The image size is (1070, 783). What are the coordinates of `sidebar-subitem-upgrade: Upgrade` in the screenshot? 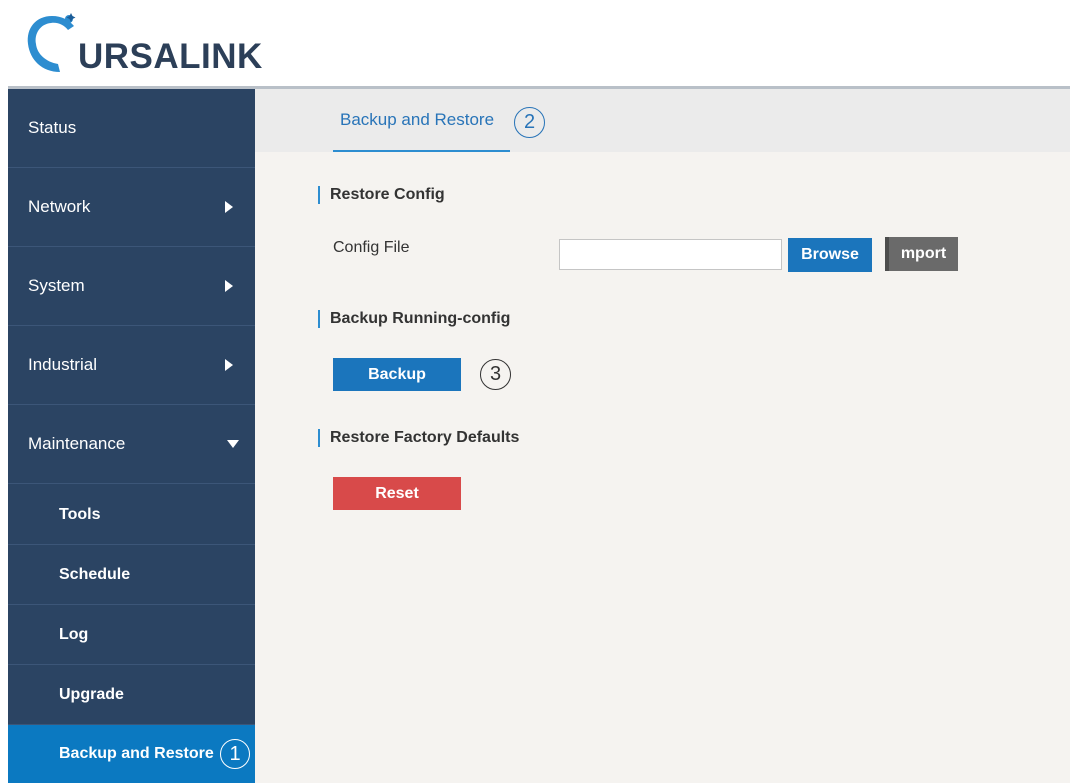 It's located at (131, 695).